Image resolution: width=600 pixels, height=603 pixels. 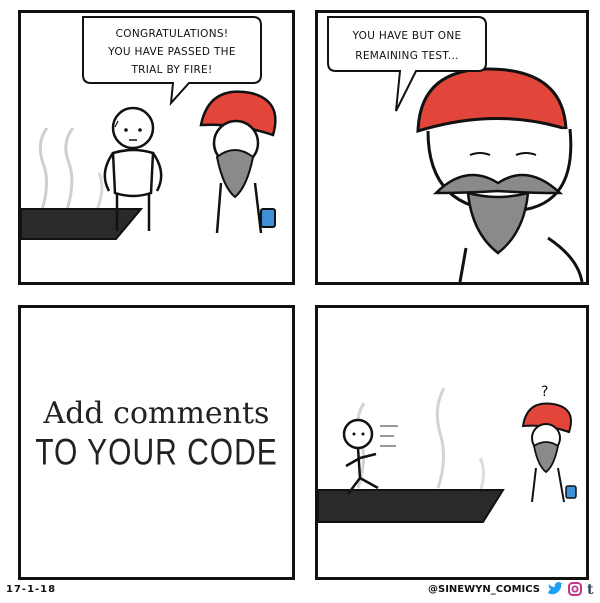 I want to click on comic-date: 17-1-18, so click(x=31, y=589).